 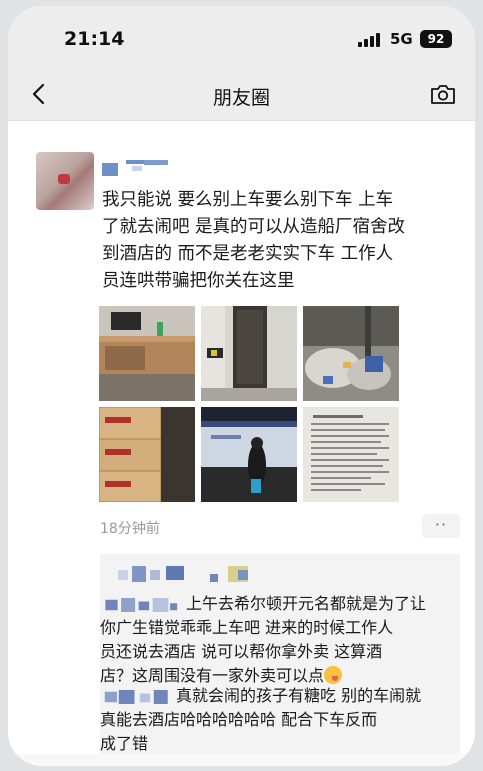 What do you see at coordinates (94, 39) in the screenshot?
I see `status-time: 21:14` at bounding box center [94, 39].